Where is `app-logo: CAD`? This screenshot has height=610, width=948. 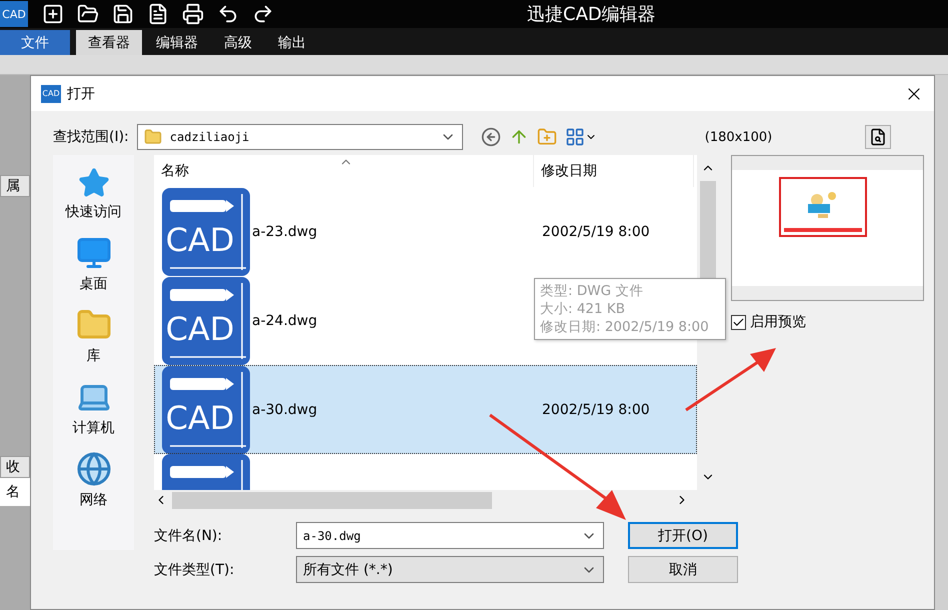
app-logo: CAD is located at coordinates (14, 14).